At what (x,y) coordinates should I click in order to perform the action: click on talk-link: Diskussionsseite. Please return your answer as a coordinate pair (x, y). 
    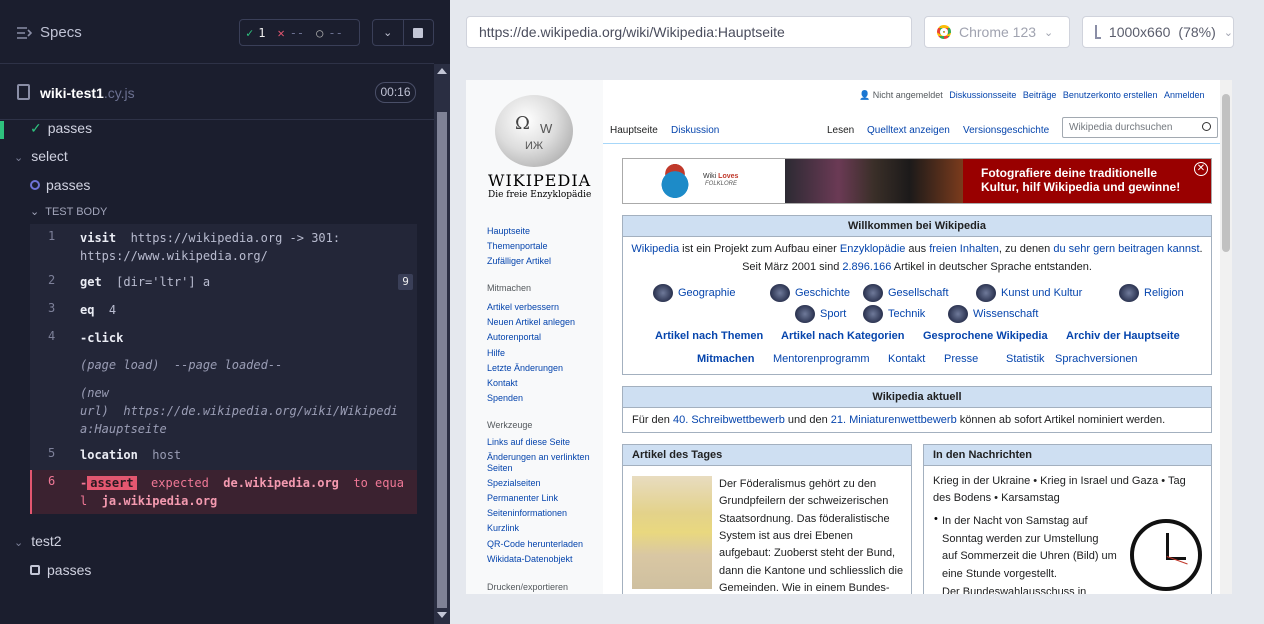
    Looking at the image, I should click on (982, 95).